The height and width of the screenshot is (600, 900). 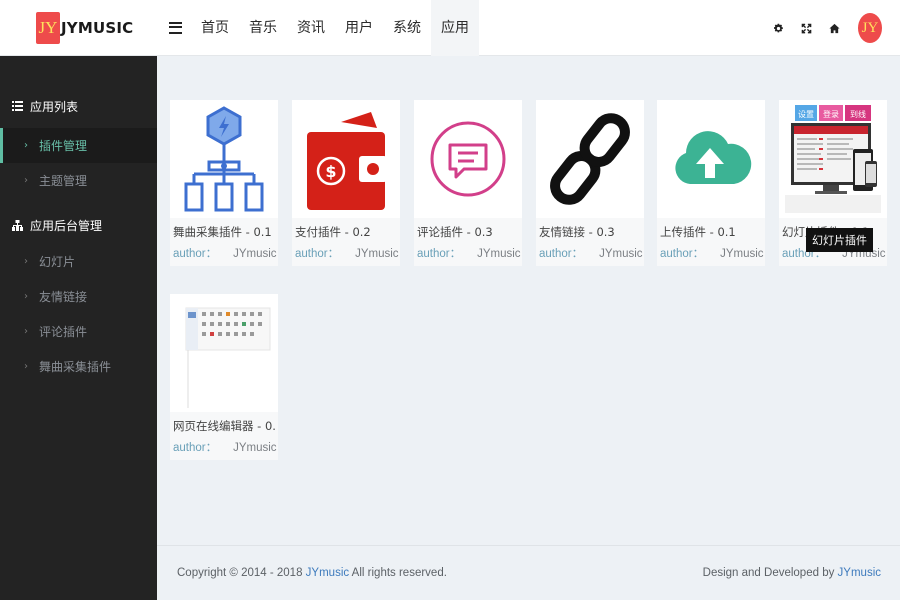 I want to click on header-actions: JY, so click(x=823, y=28).